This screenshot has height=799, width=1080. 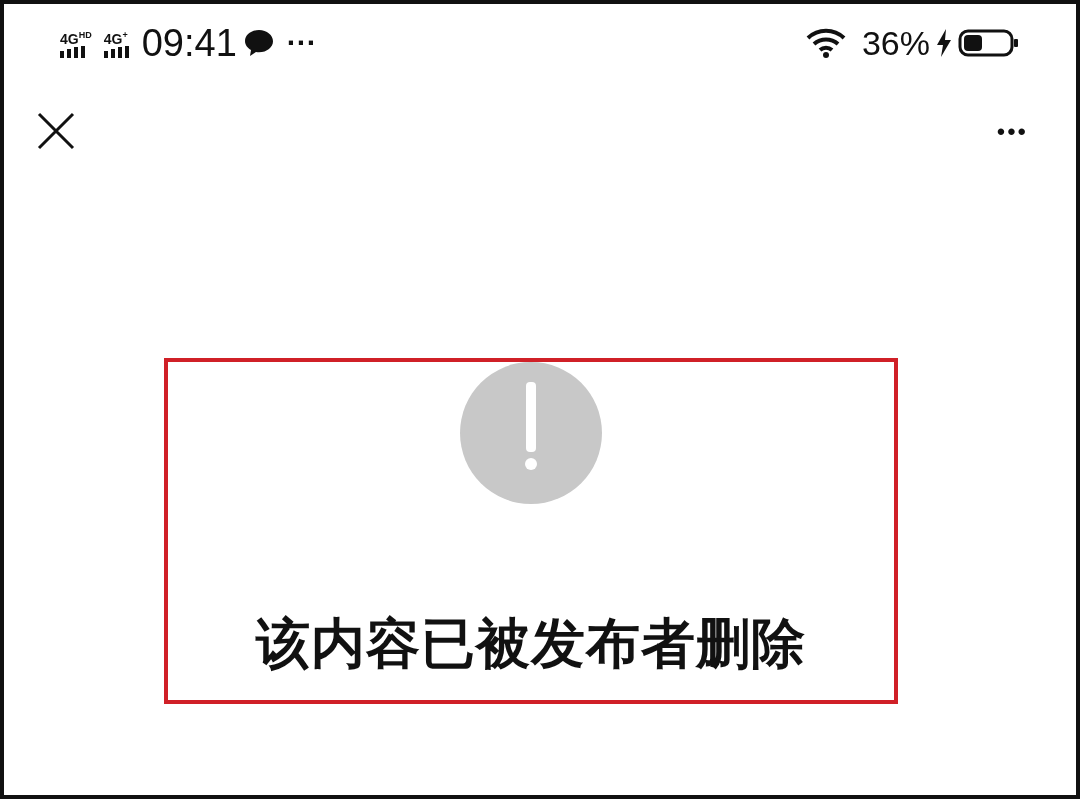 I want to click on more-notifications-indicator: ···, so click(x=301, y=43).